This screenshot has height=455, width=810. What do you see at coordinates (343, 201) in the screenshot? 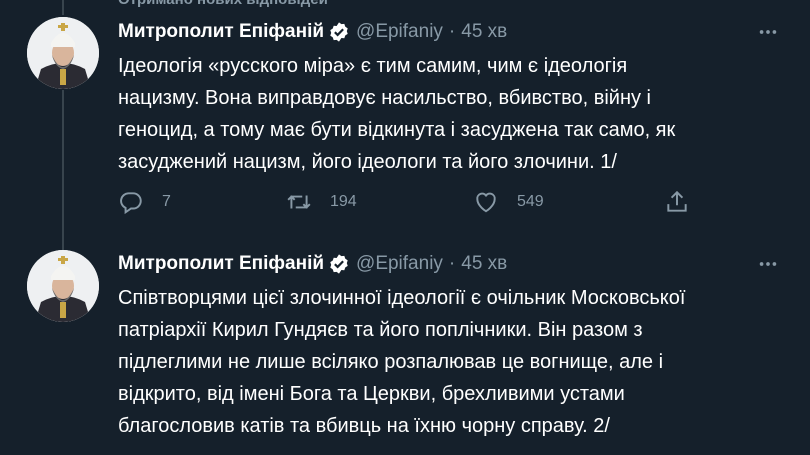
I see `retweet-count: 194` at bounding box center [343, 201].